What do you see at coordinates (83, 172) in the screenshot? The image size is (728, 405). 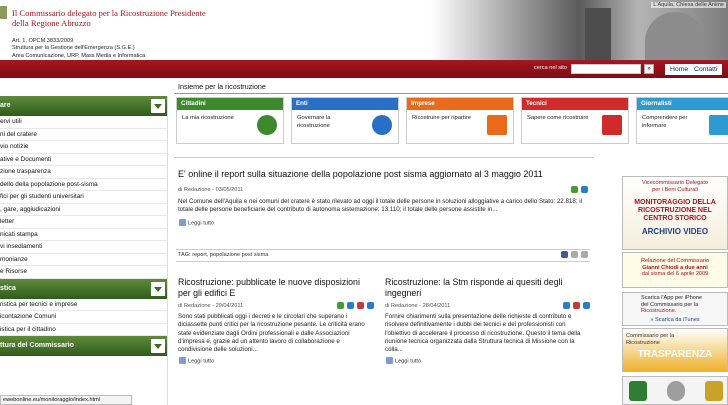 I see `sidebar-item: zione trasparenza` at bounding box center [83, 172].